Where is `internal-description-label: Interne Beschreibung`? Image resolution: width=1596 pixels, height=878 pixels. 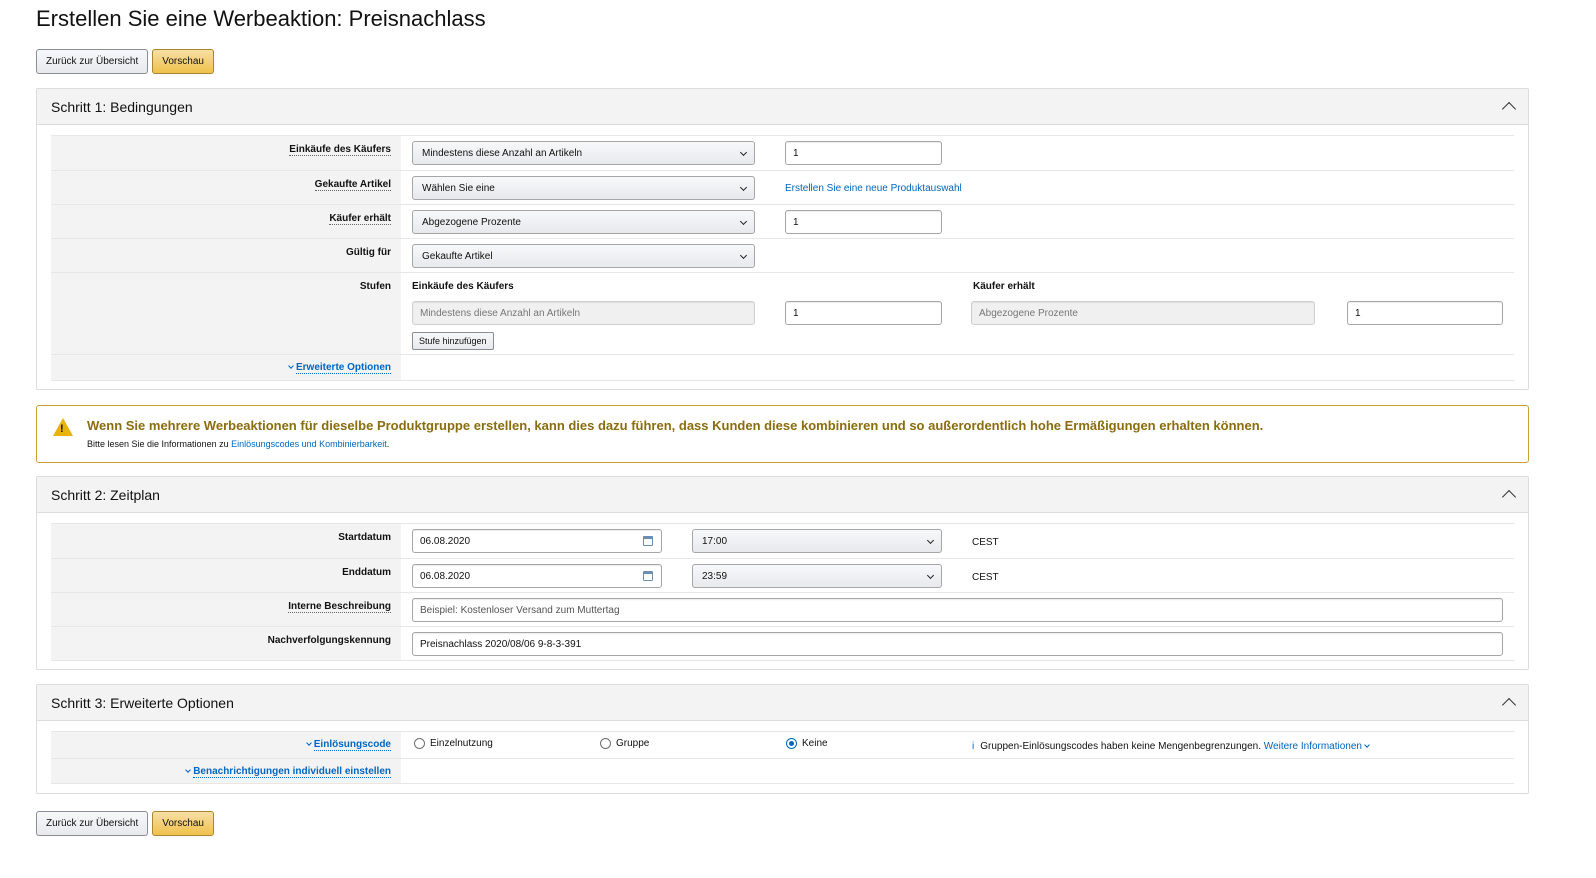
internal-description-label: Interne Beschreibung is located at coordinates (226, 609).